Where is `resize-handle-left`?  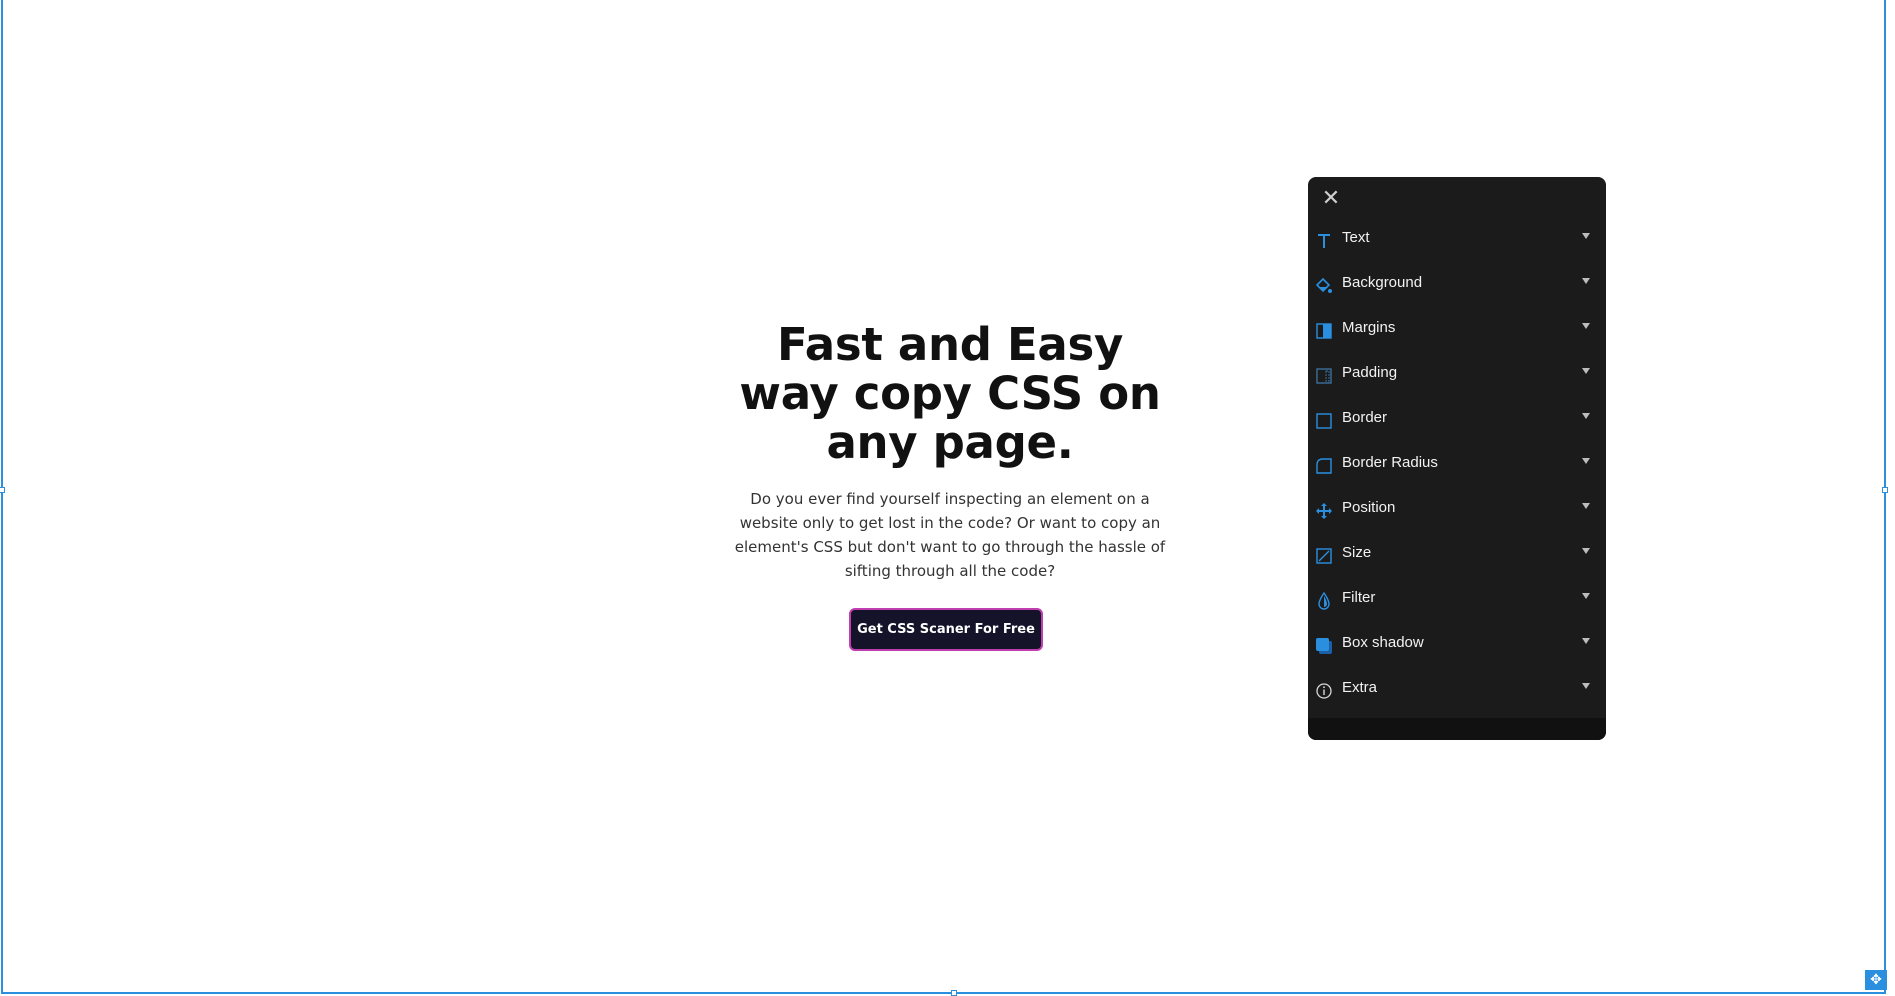 resize-handle-left is located at coordinates (2, 490).